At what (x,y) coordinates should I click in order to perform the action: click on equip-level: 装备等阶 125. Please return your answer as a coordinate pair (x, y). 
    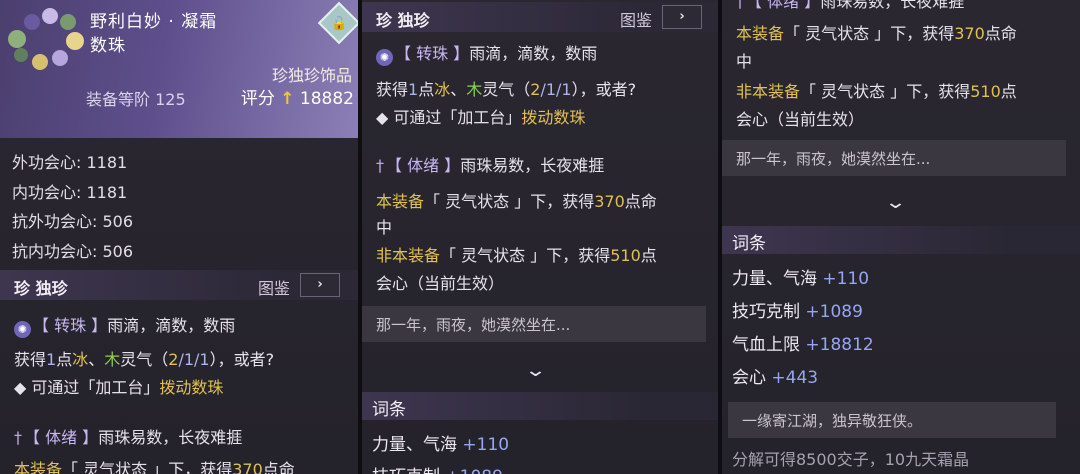
    Looking at the image, I should click on (136, 99).